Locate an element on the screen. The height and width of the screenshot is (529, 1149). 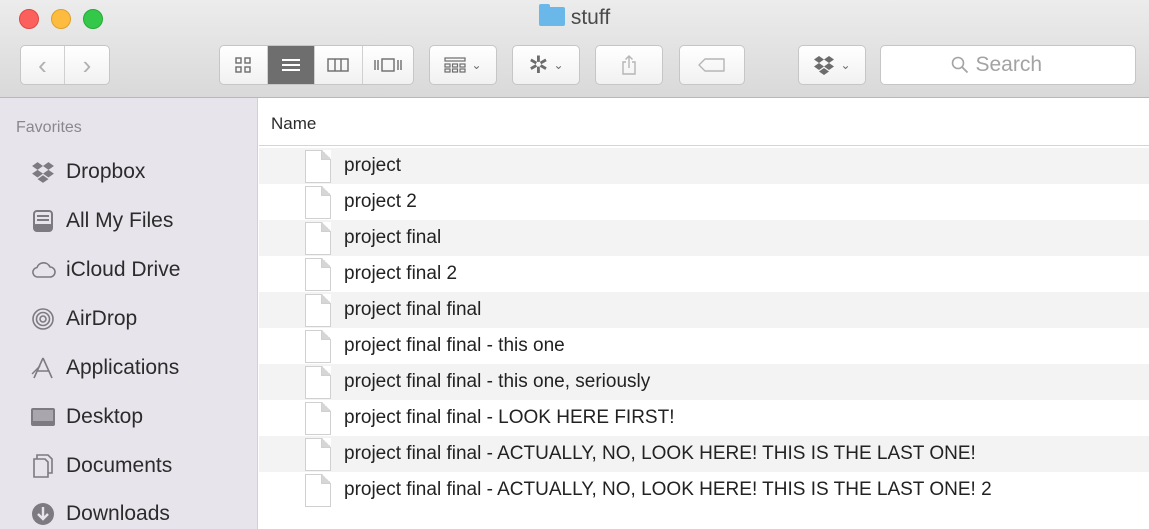
sidebar-item-documents: Documents is located at coordinates (101, 466).